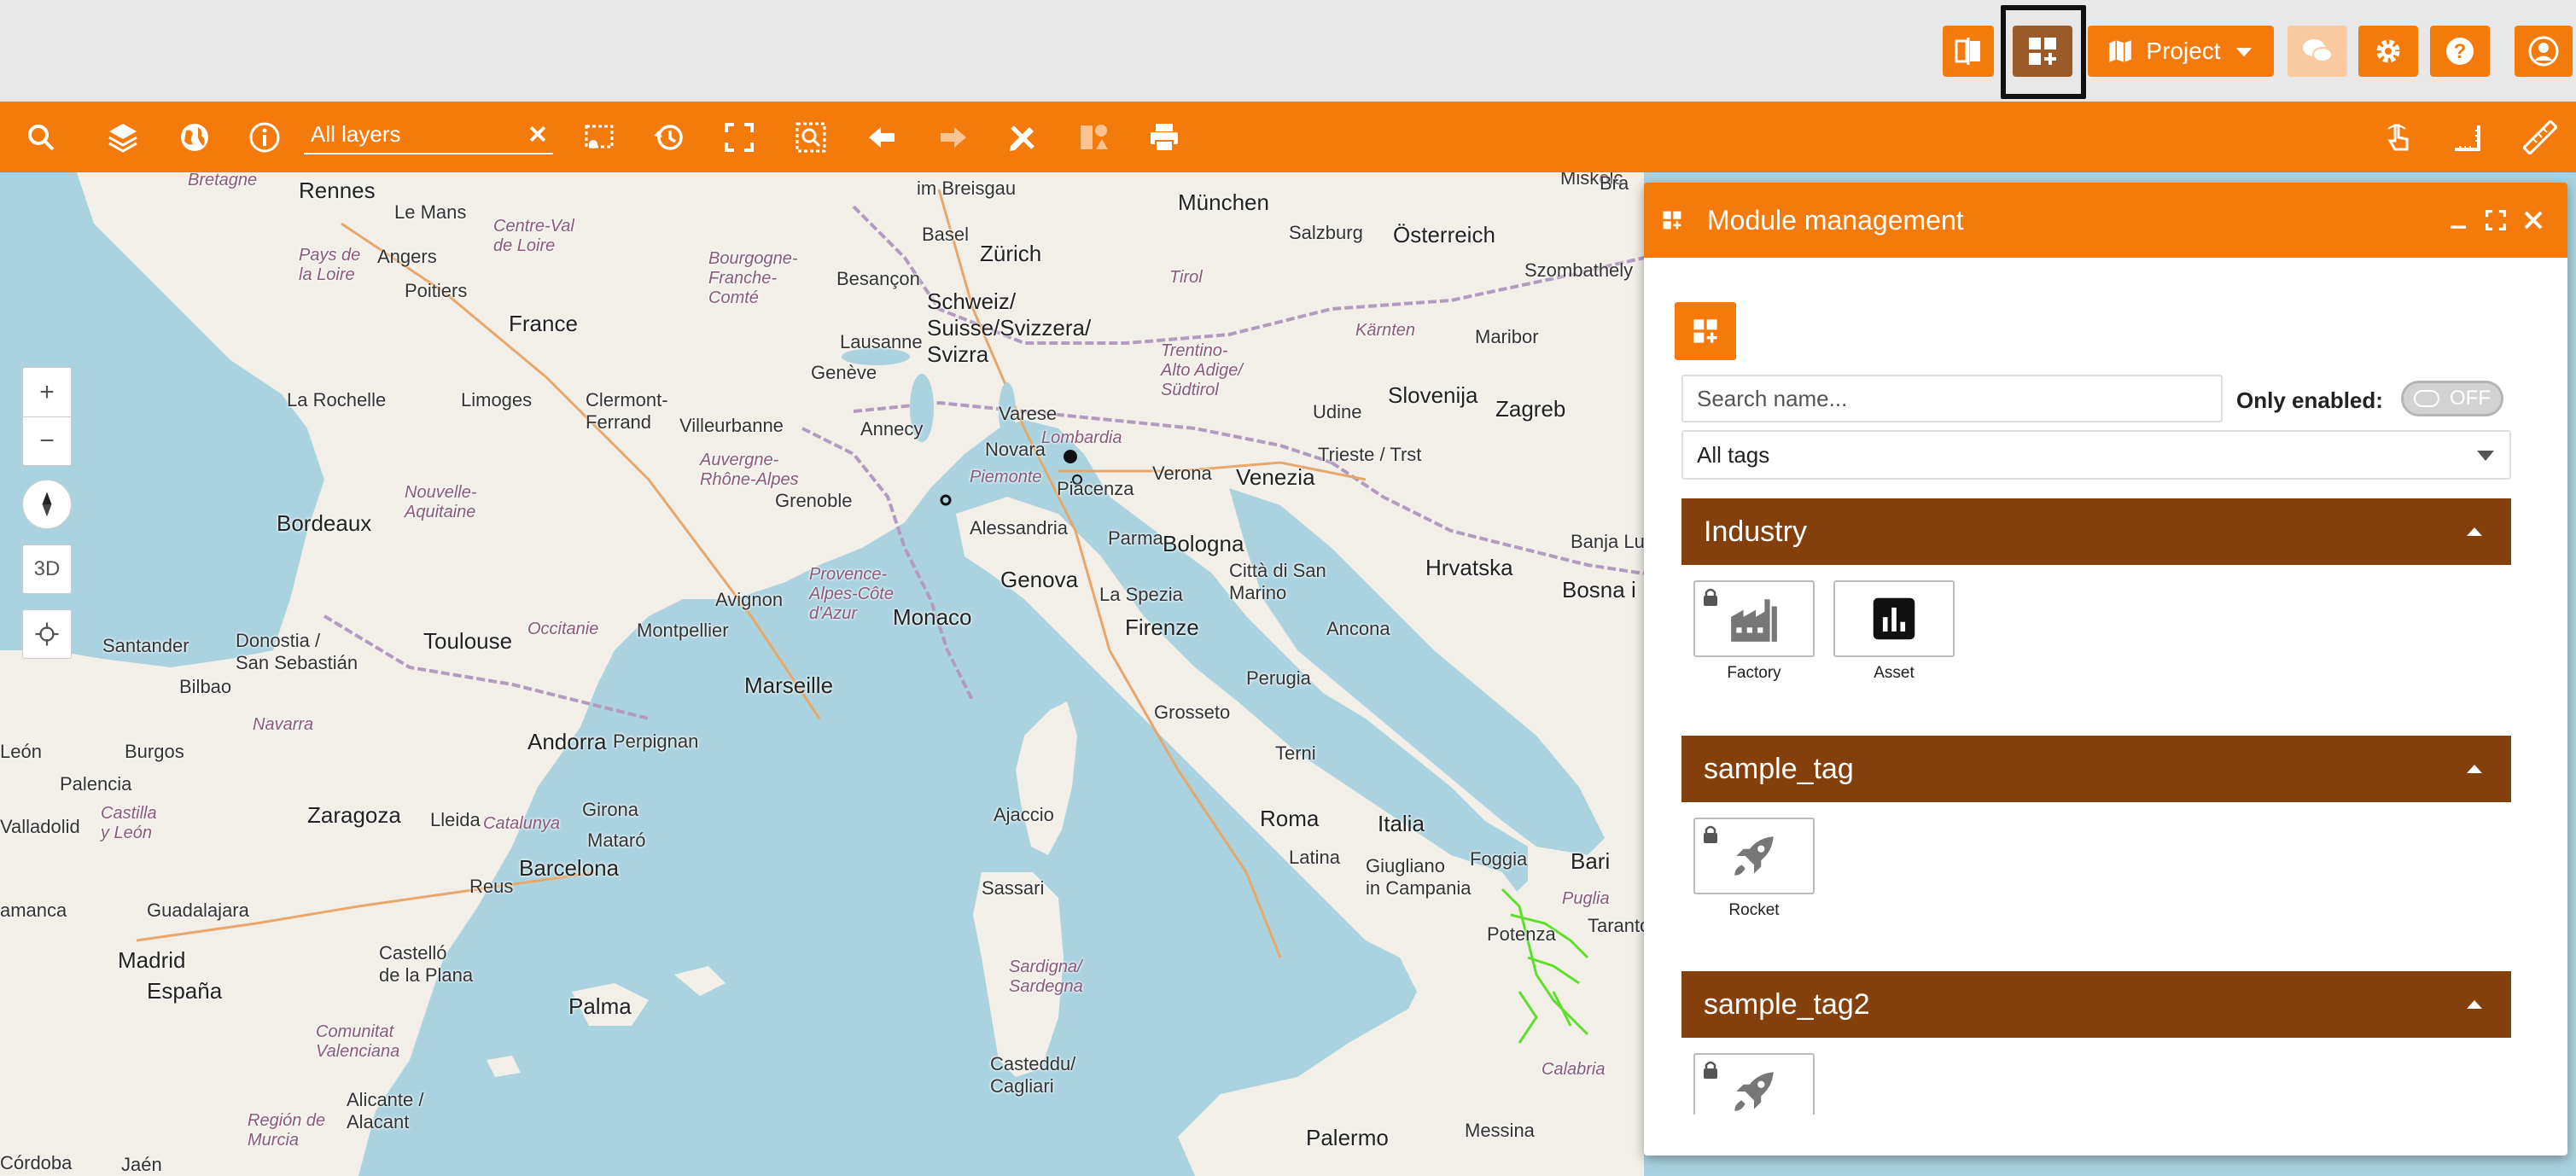 The width and height of the screenshot is (2576, 1176). I want to click on map-label: Trieste / Trst, so click(1370, 454).